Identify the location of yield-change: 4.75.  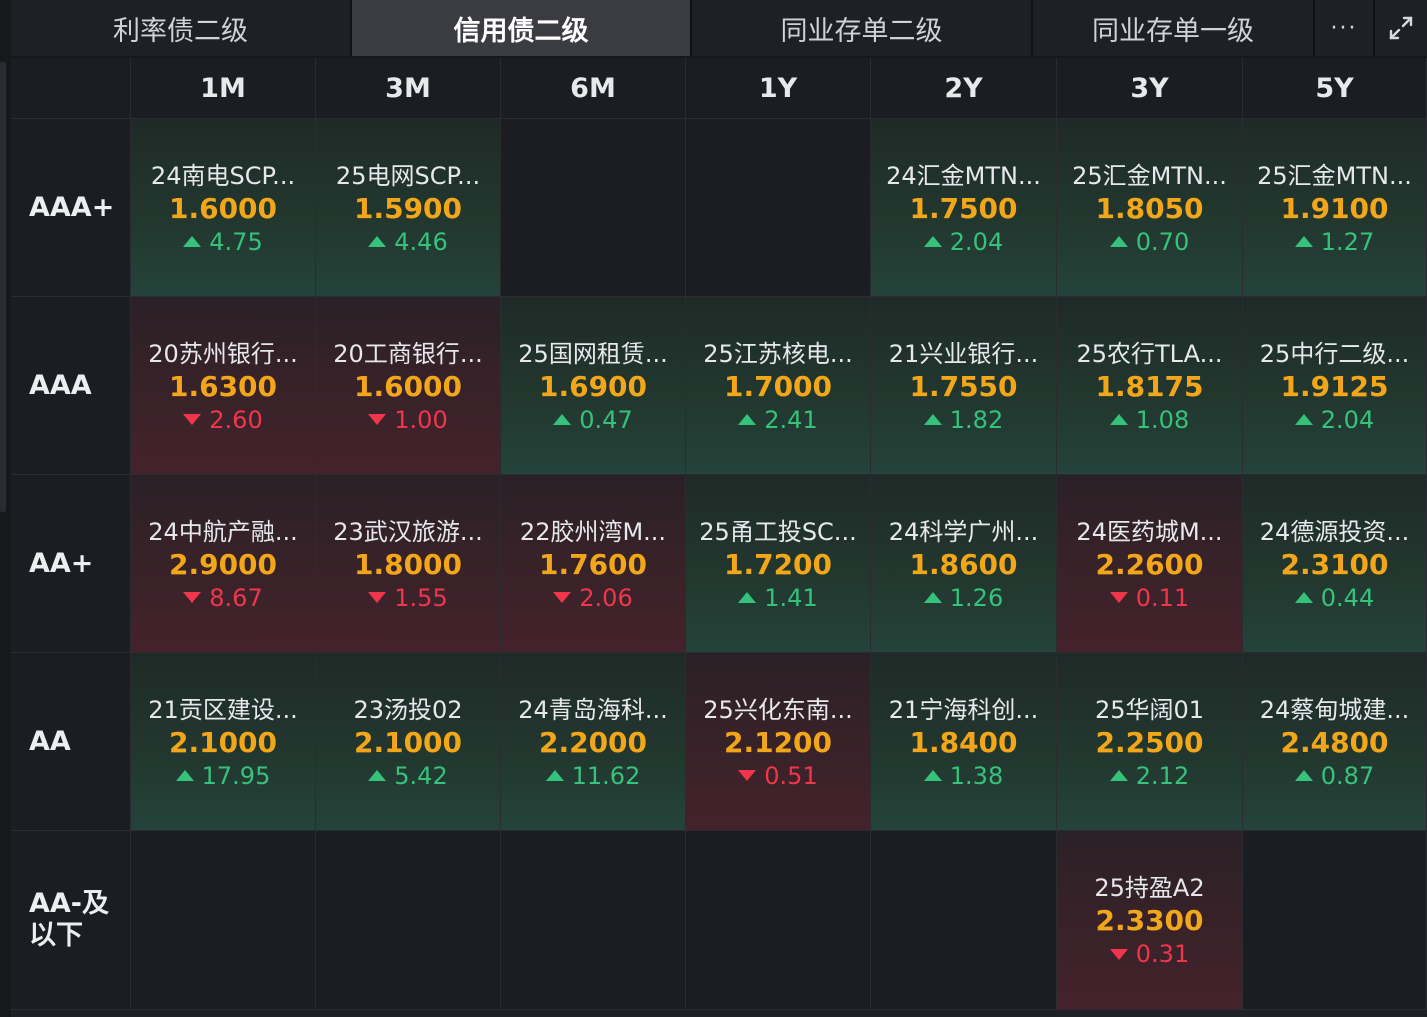
(223, 242).